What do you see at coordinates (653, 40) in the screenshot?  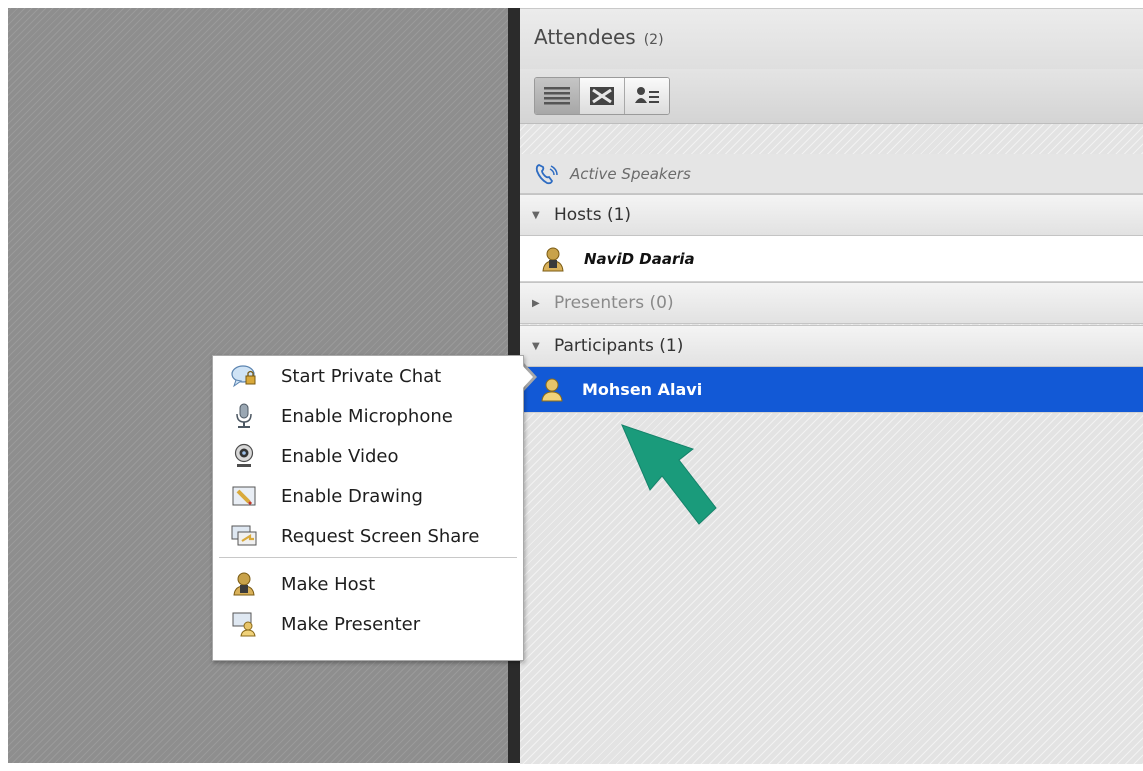 I see `attendee-count: (2)` at bounding box center [653, 40].